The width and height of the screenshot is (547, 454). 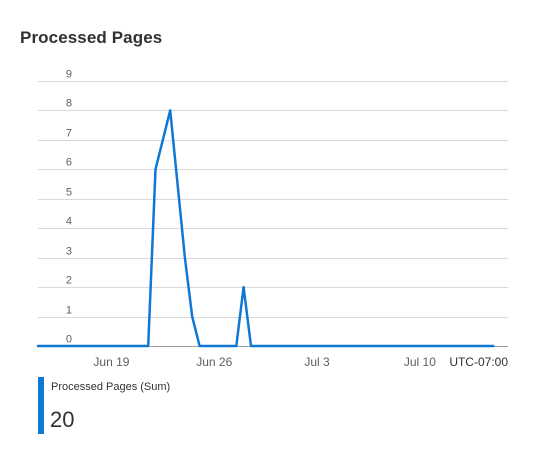 I want to click on legend-series-label: Processed Pages (Sum), so click(x=111, y=387).